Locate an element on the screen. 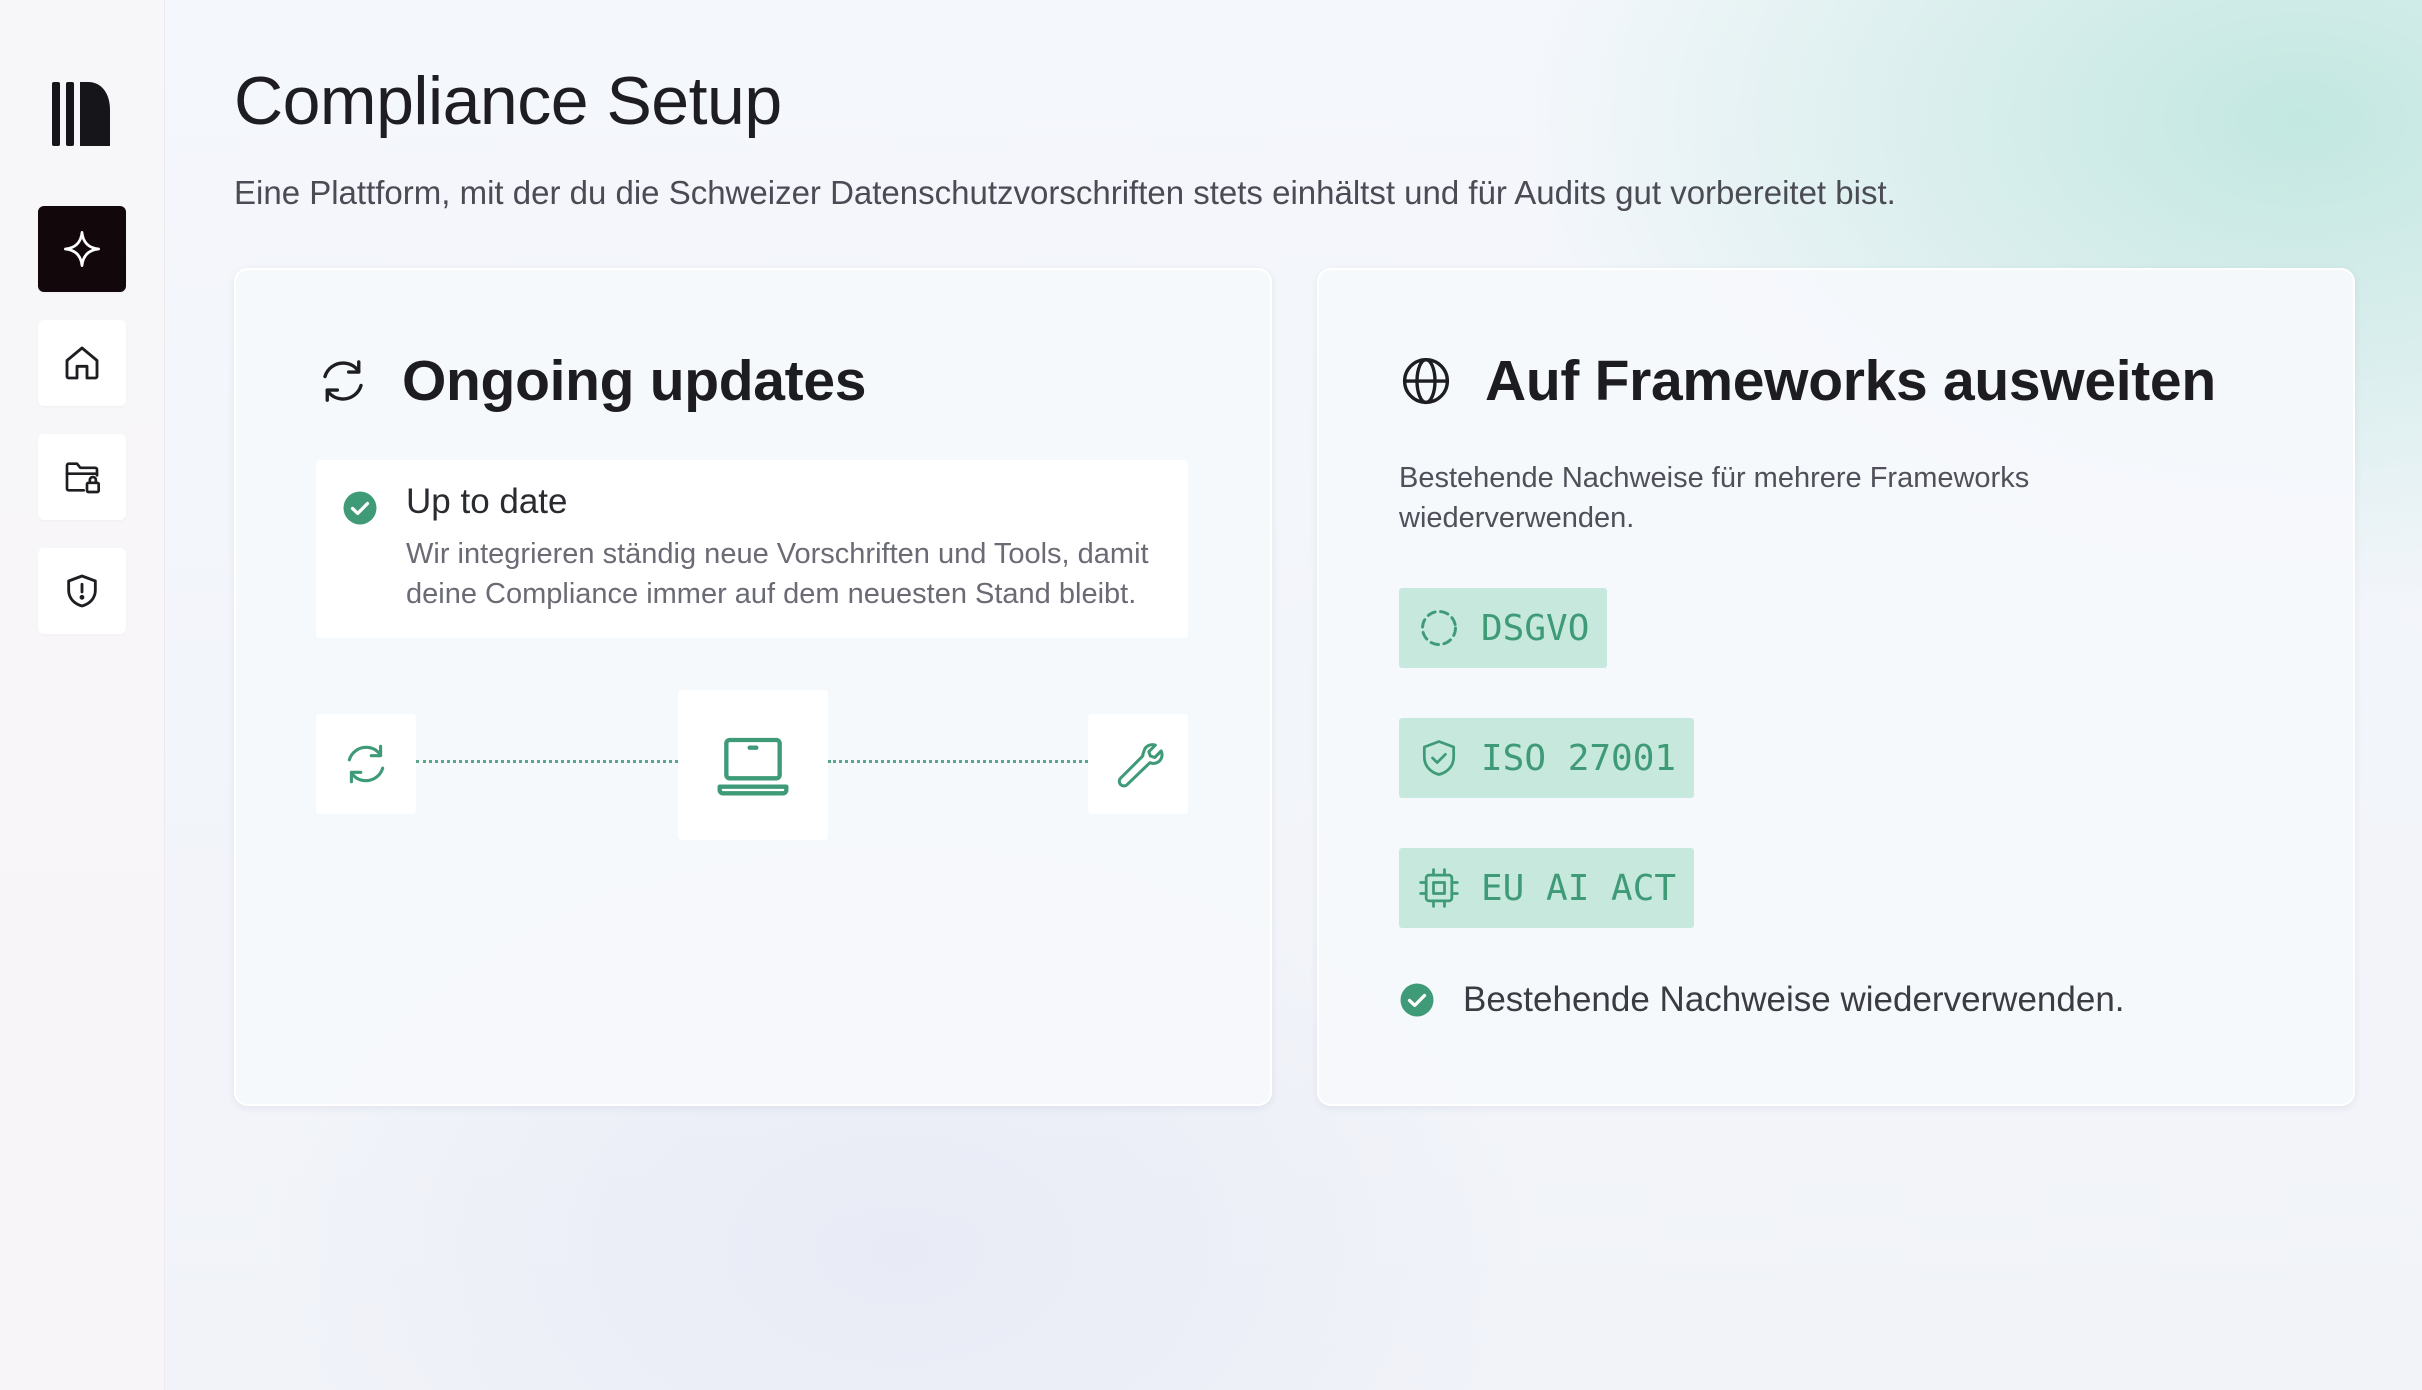  shield-alert-icon is located at coordinates (82, 591).